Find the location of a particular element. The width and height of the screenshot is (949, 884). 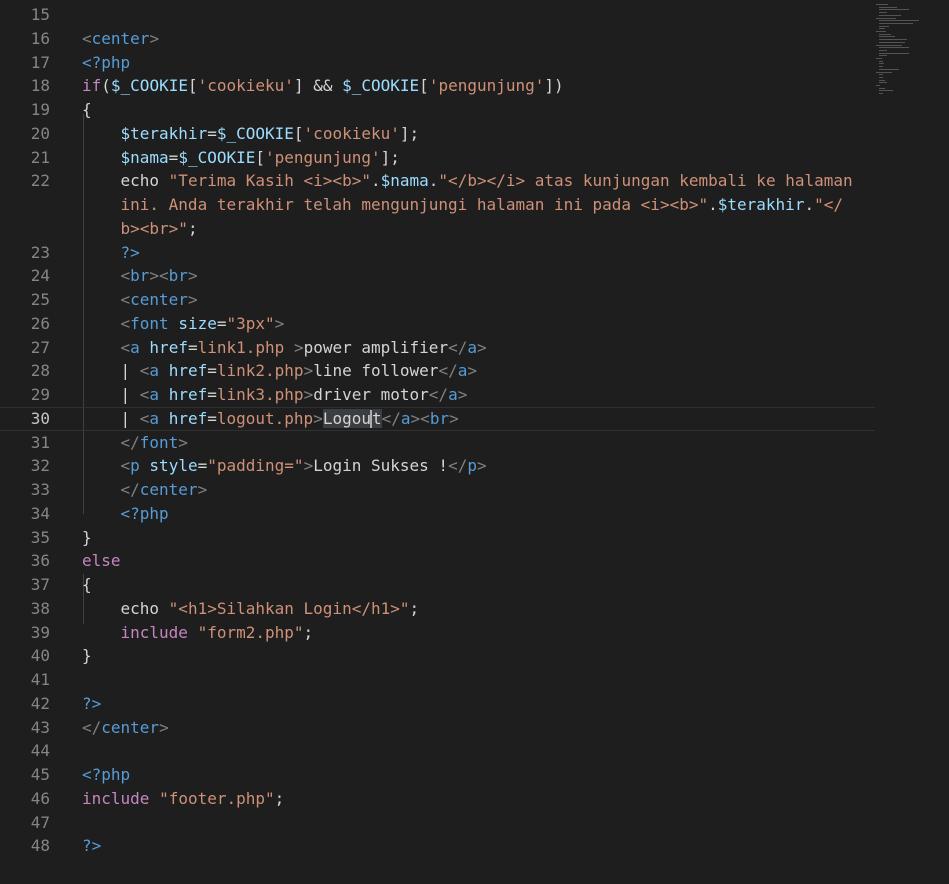

code-line: 35} is located at coordinates (437, 538).